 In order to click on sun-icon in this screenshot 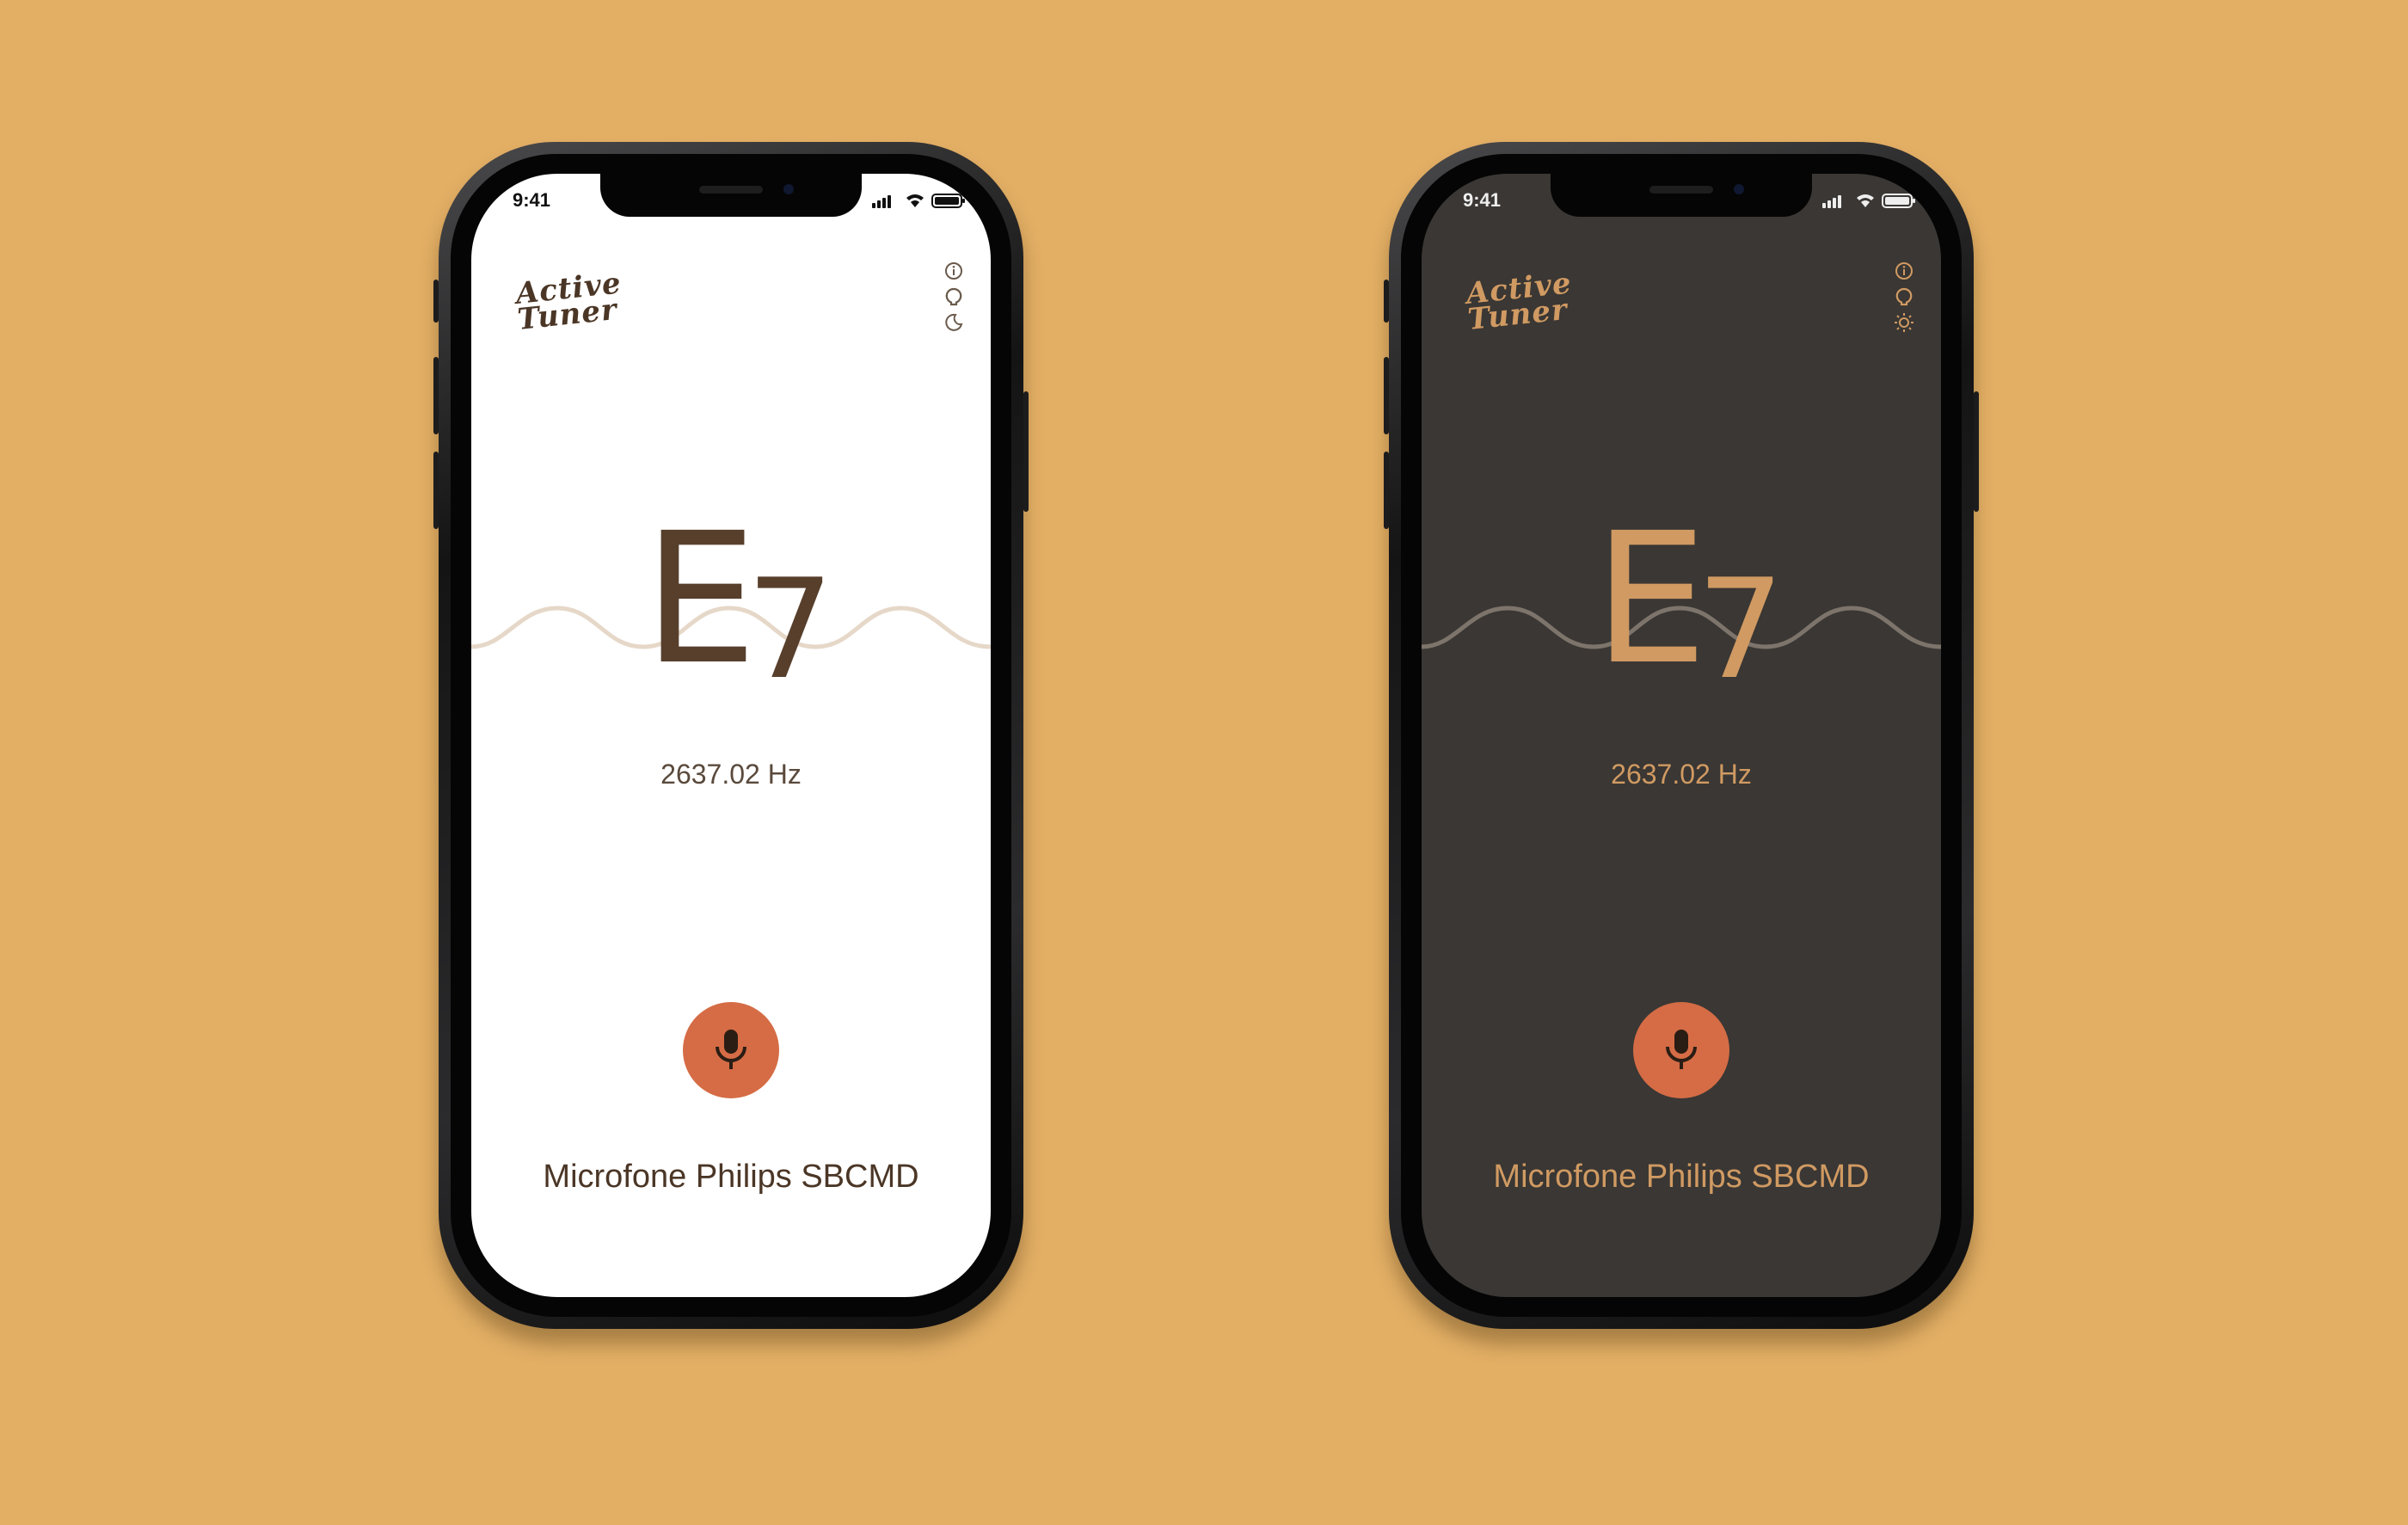, I will do `click(1904, 322)`.